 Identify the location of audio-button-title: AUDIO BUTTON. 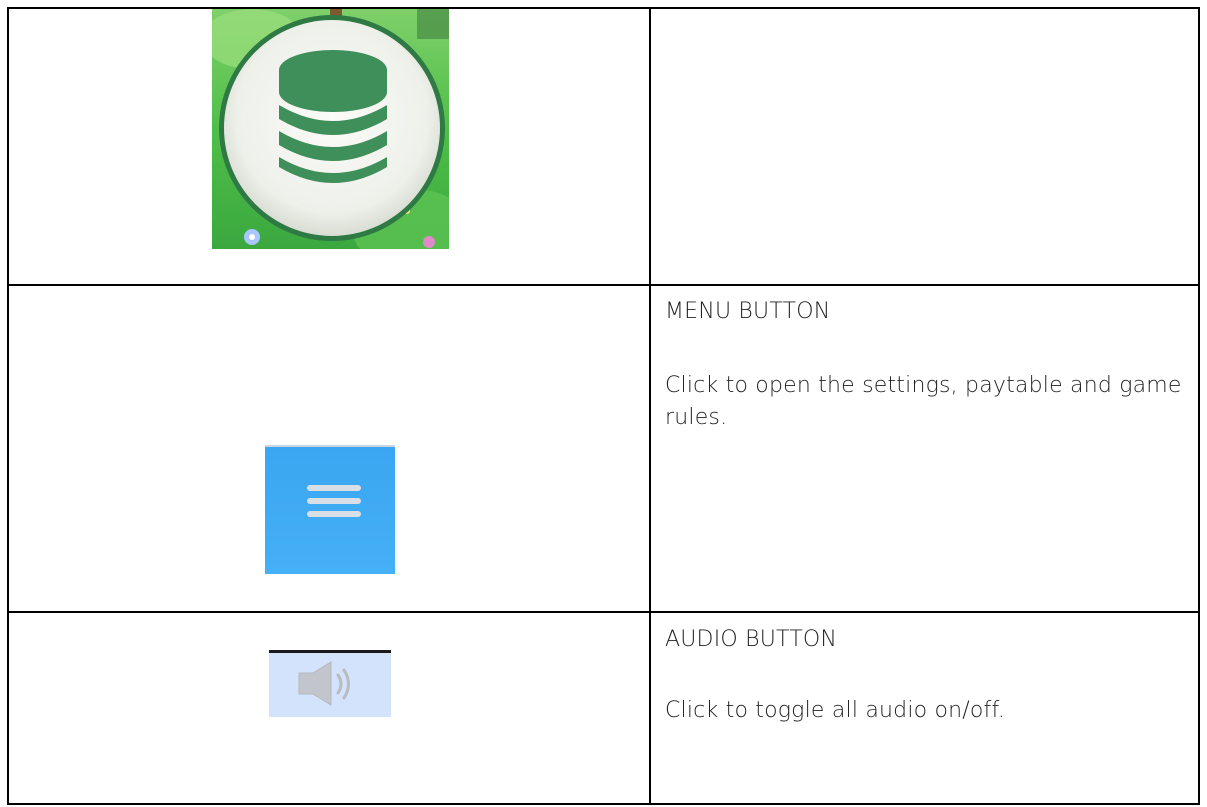
(751, 639).